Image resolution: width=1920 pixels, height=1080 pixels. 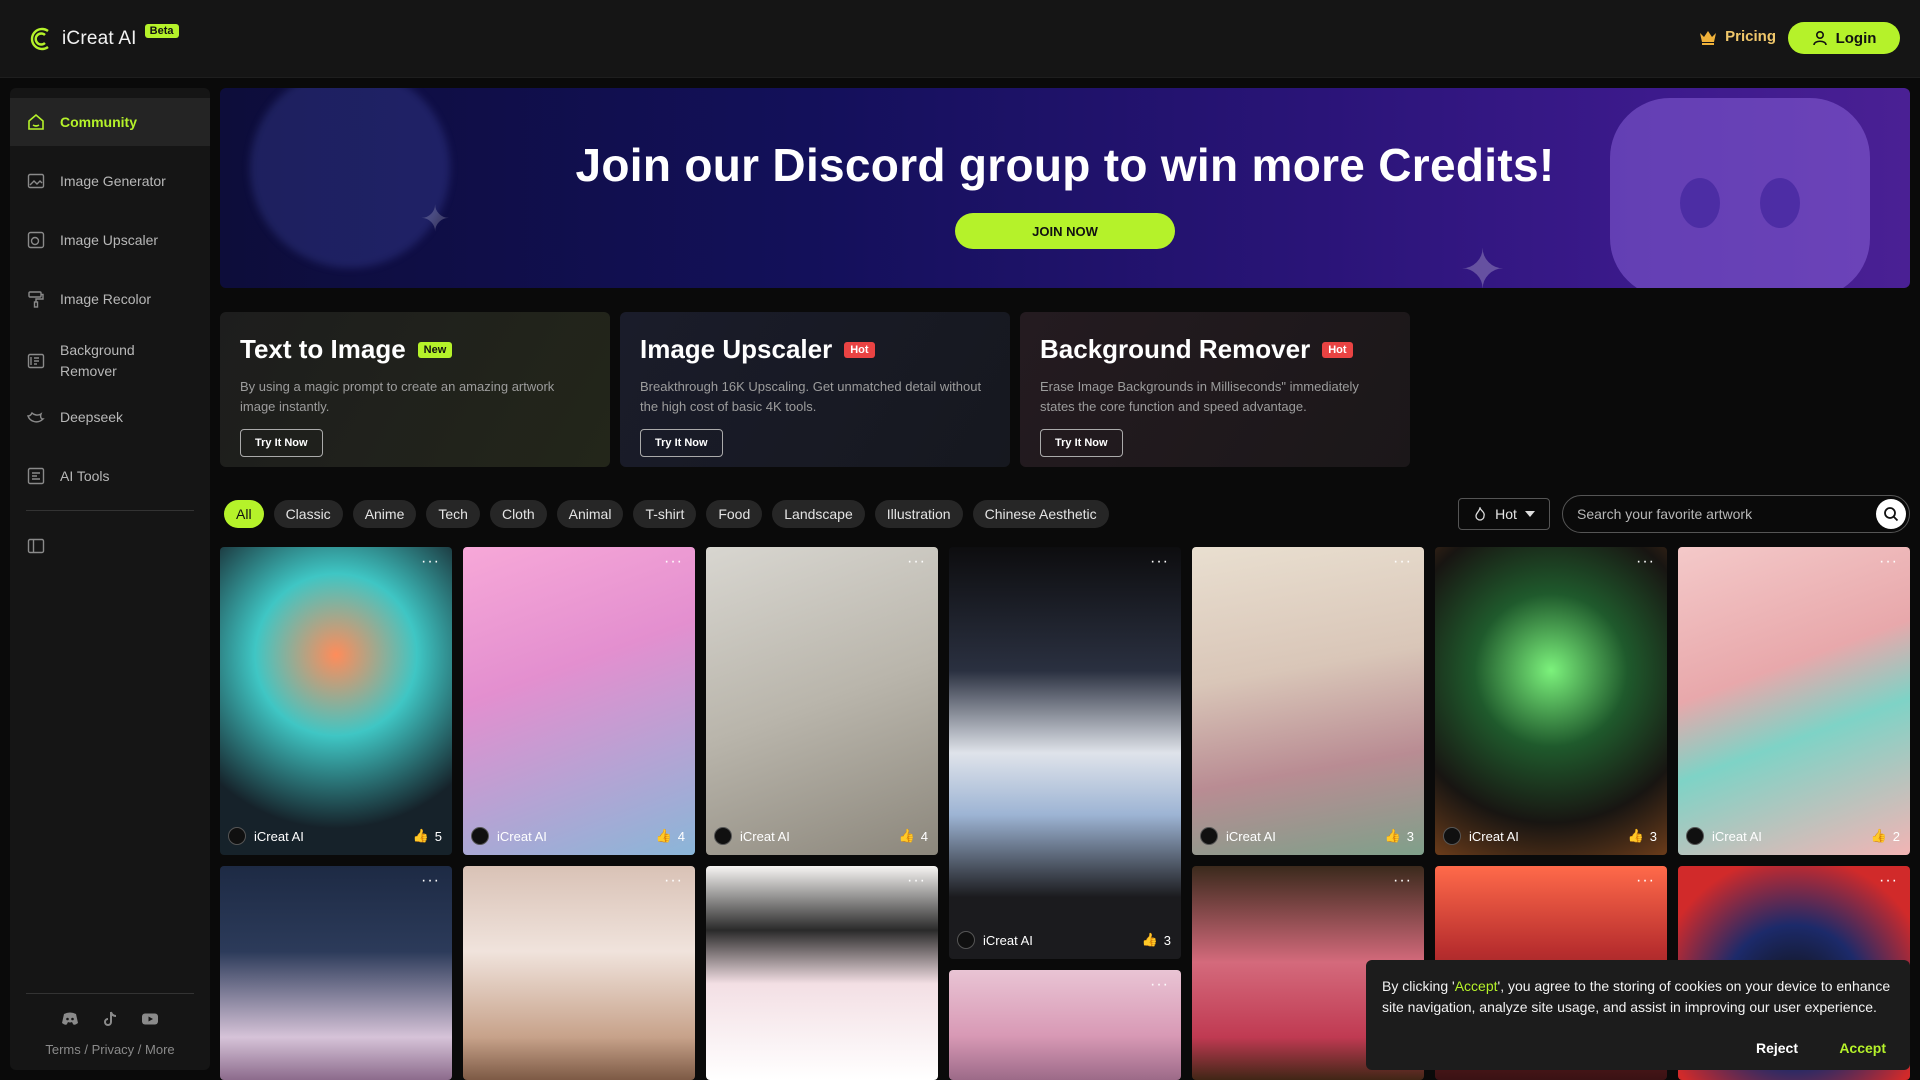 What do you see at coordinates (308, 514) in the screenshot?
I see `chip-classic: Classic` at bounding box center [308, 514].